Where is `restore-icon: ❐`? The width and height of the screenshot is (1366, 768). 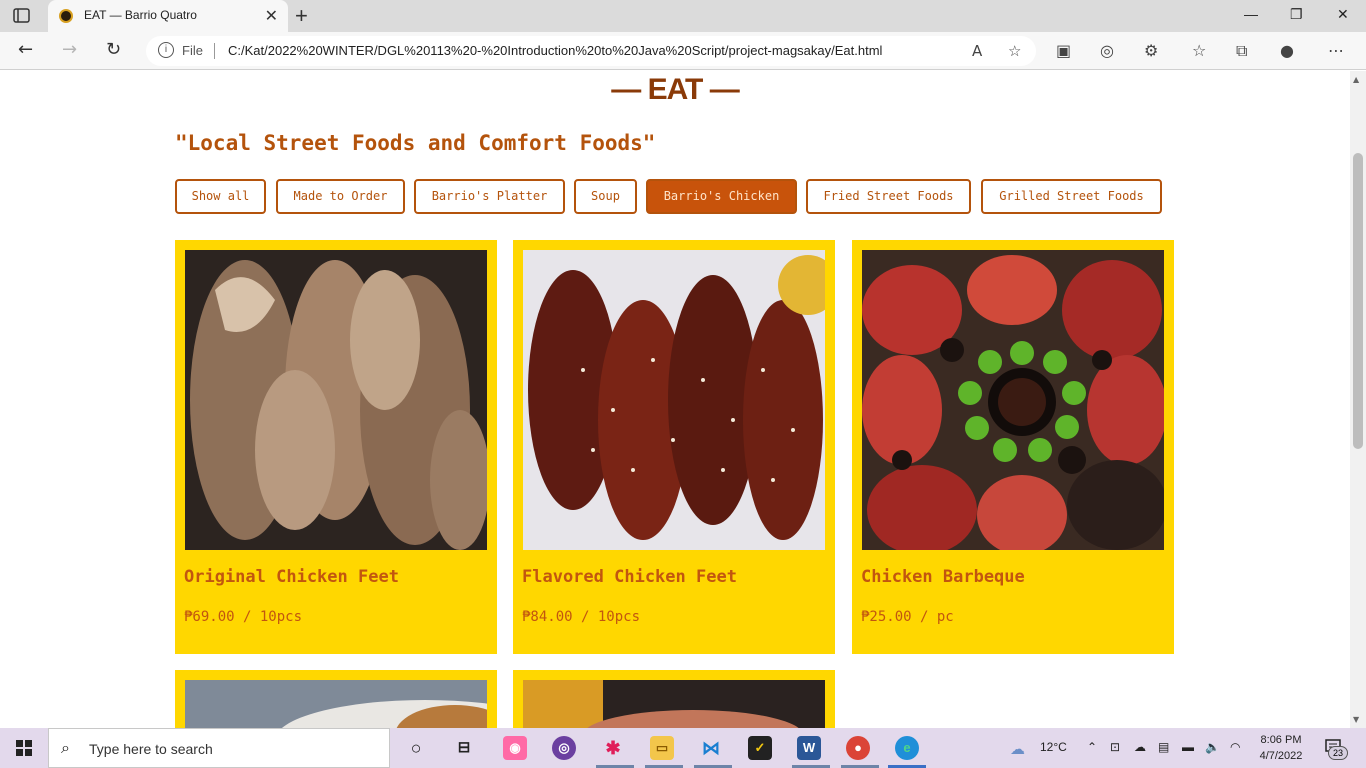 restore-icon: ❐ is located at coordinates (1296, 14).